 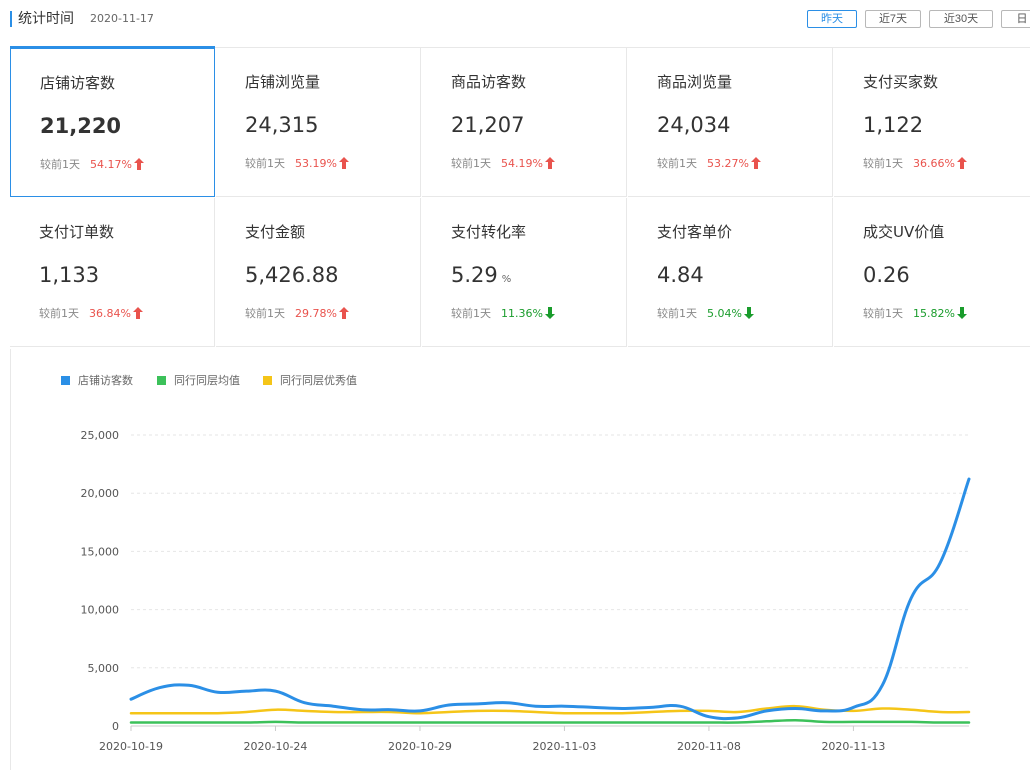 I want to click on metric-value: 1,133, so click(x=69, y=275).